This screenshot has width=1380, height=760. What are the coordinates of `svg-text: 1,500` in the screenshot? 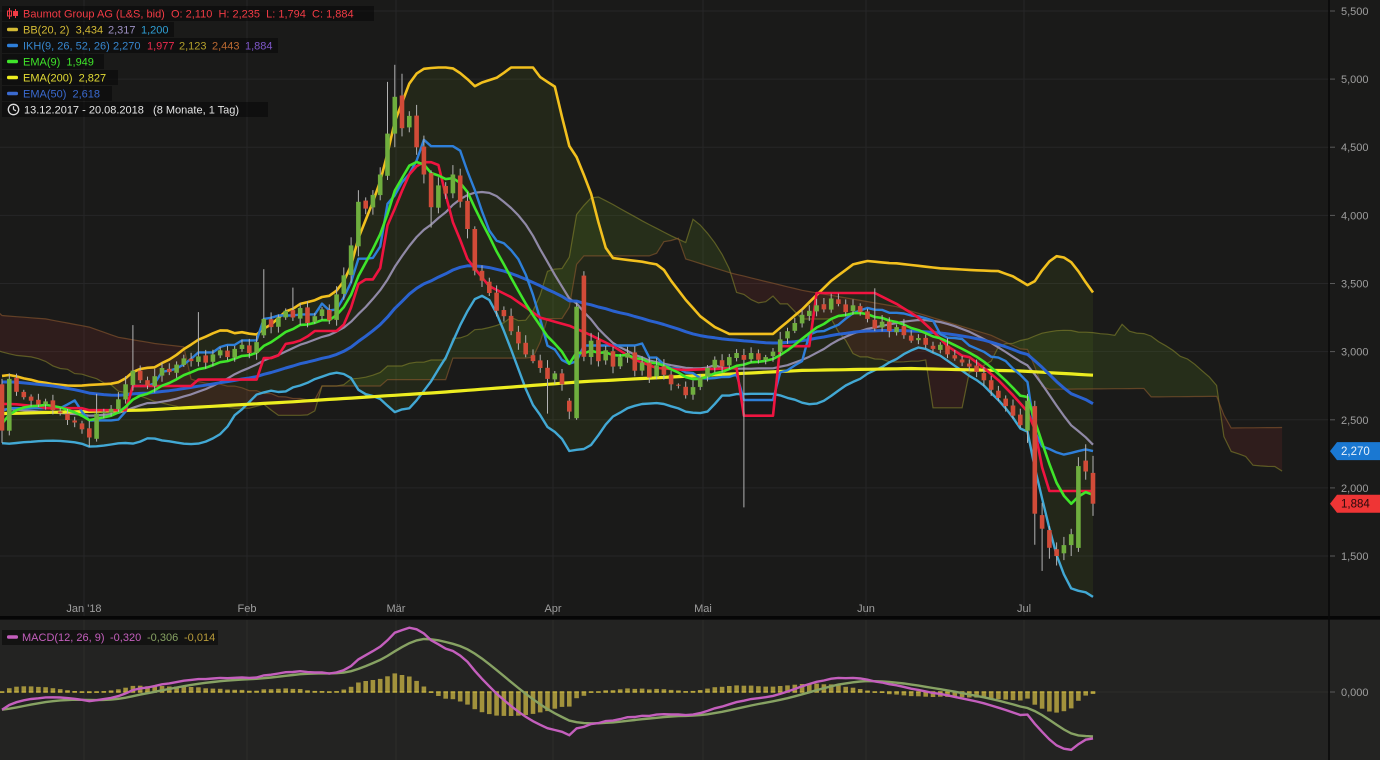 It's located at (1355, 557).